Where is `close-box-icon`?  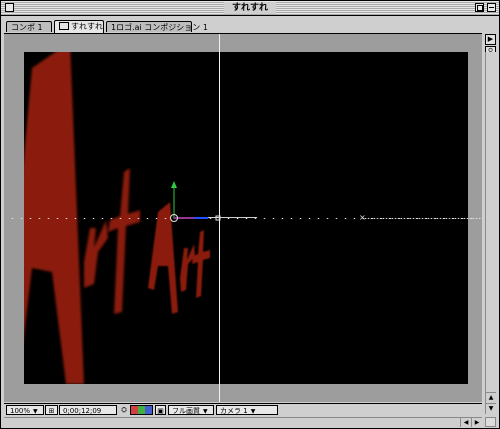 close-box-icon is located at coordinates (9, 7).